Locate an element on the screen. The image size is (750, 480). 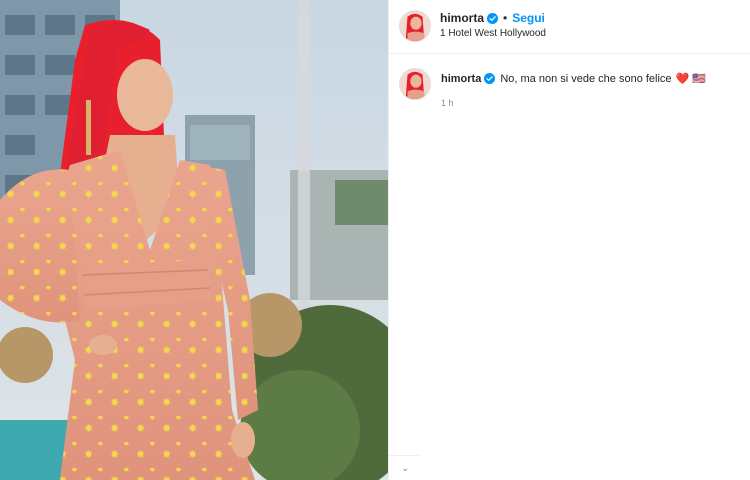
follow-button: Segui is located at coordinates (528, 18).